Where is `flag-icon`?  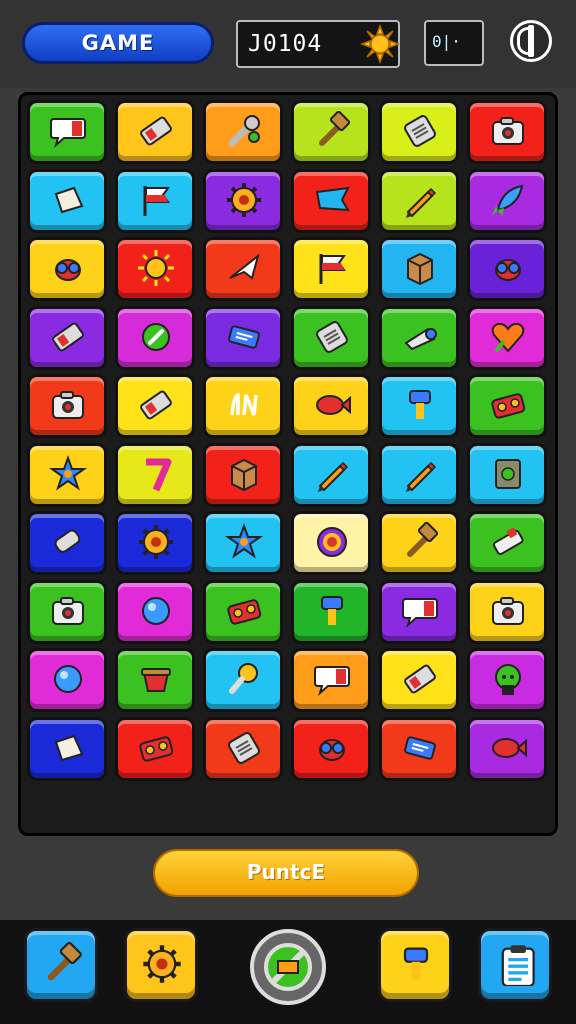
flag-icon is located at coordinates (332, 269).